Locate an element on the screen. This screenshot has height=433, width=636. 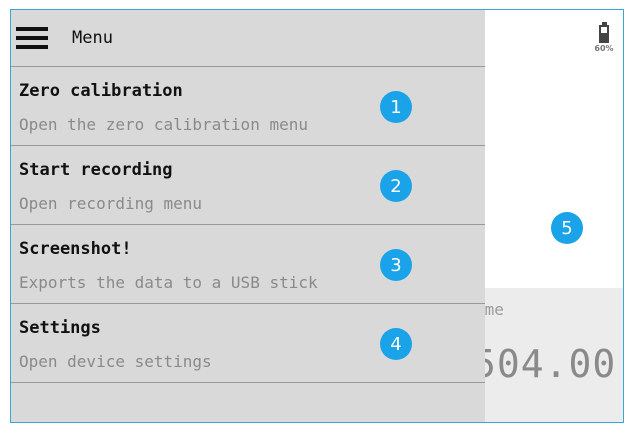
menu-title: Menu is located at coordinates (92, 38).